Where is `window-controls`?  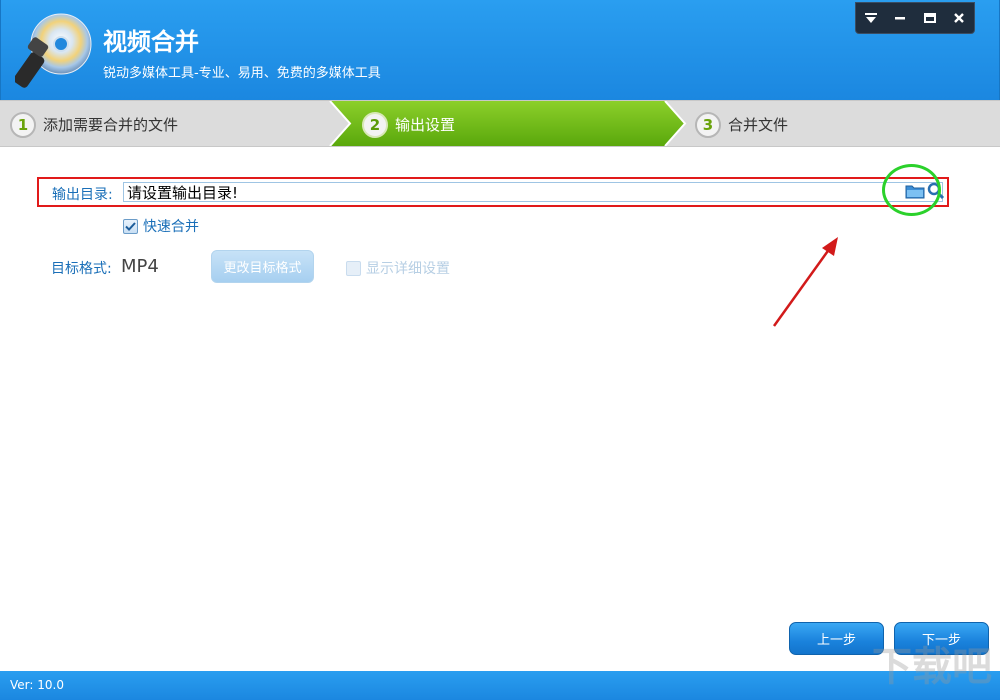
window-controls is located at coordinates (915, 18).